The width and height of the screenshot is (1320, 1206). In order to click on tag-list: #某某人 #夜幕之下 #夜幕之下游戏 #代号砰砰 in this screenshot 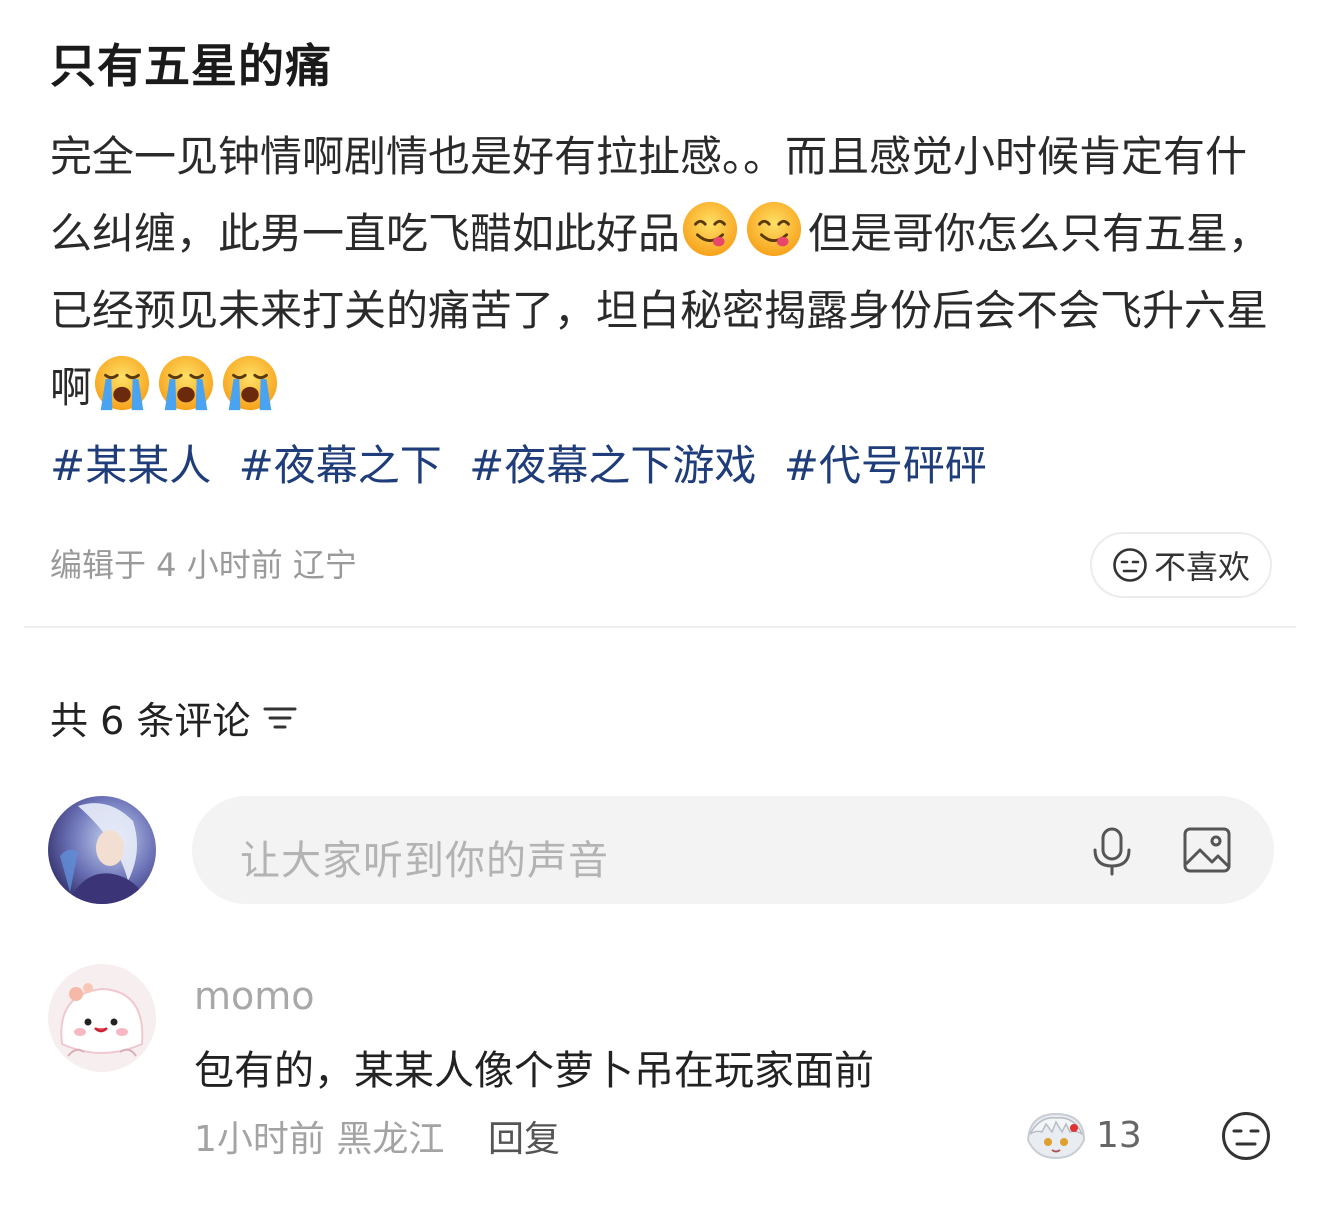, I will do `click(525, 466)`.